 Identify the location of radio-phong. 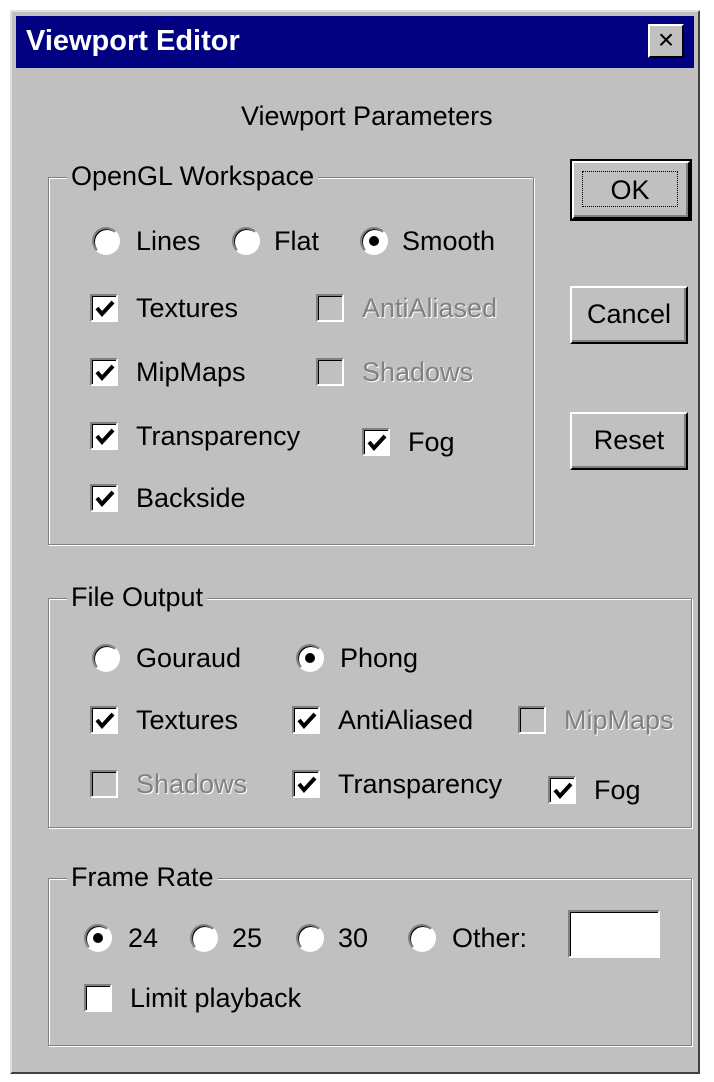
(310, 658).